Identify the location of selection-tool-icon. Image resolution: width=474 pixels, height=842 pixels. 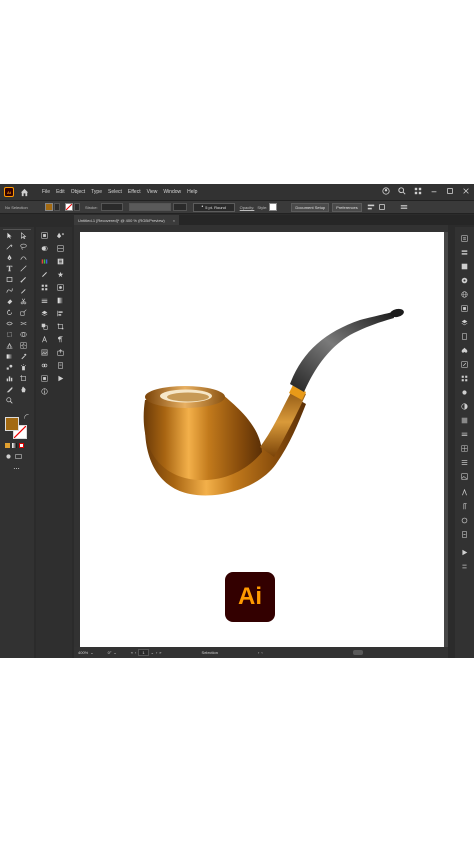
(9, 235).